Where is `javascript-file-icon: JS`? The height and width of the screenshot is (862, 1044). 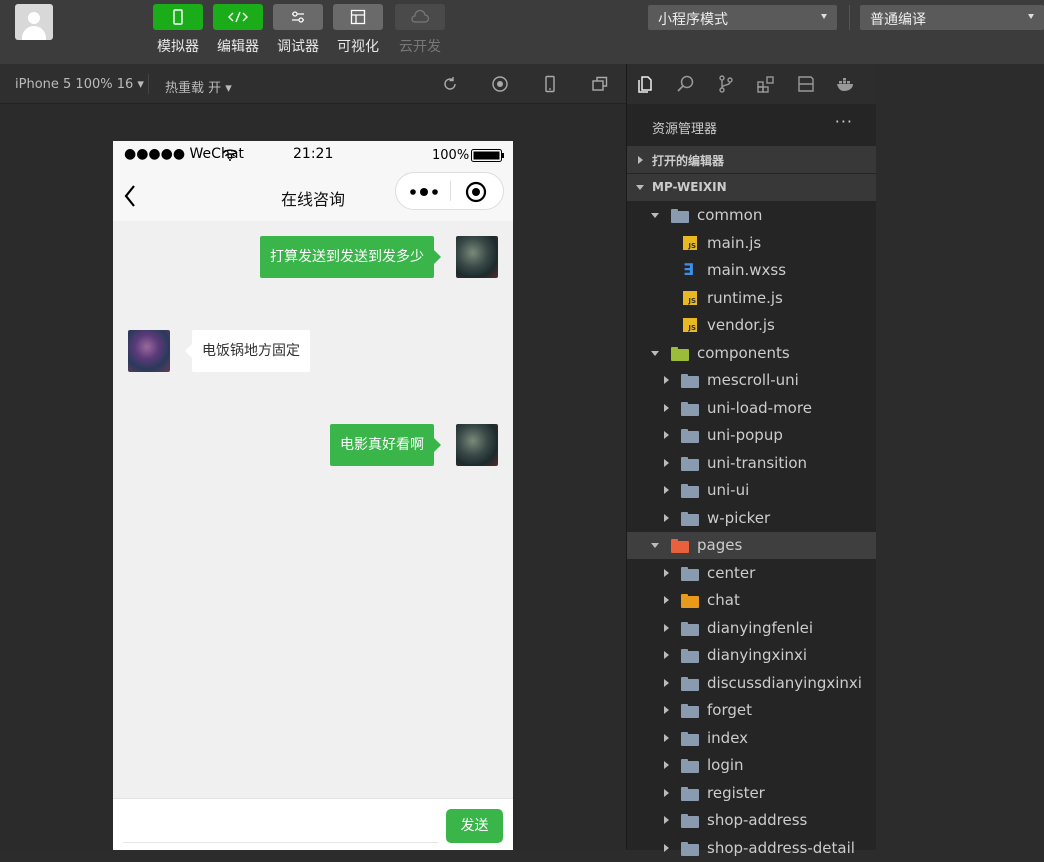 javascript-file-icon: JS is located at coordinates (690, 298).